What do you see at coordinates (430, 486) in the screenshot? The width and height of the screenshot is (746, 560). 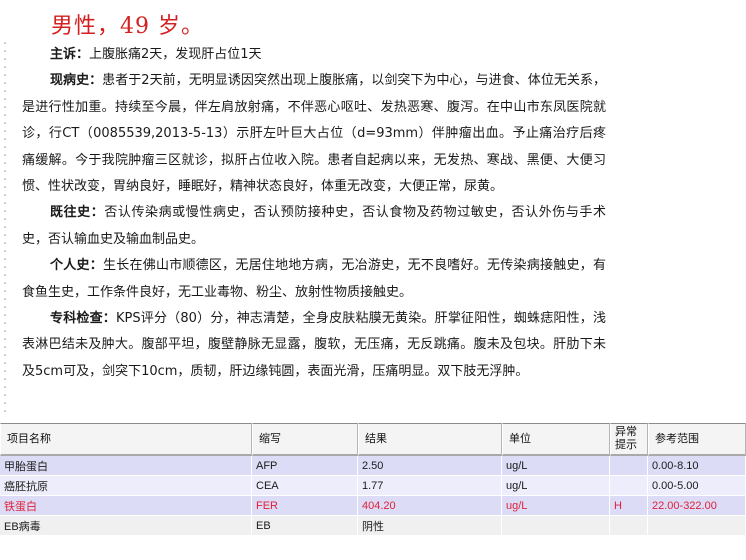 I see `cell-result: 1.77` at bounding box center [430, 486].